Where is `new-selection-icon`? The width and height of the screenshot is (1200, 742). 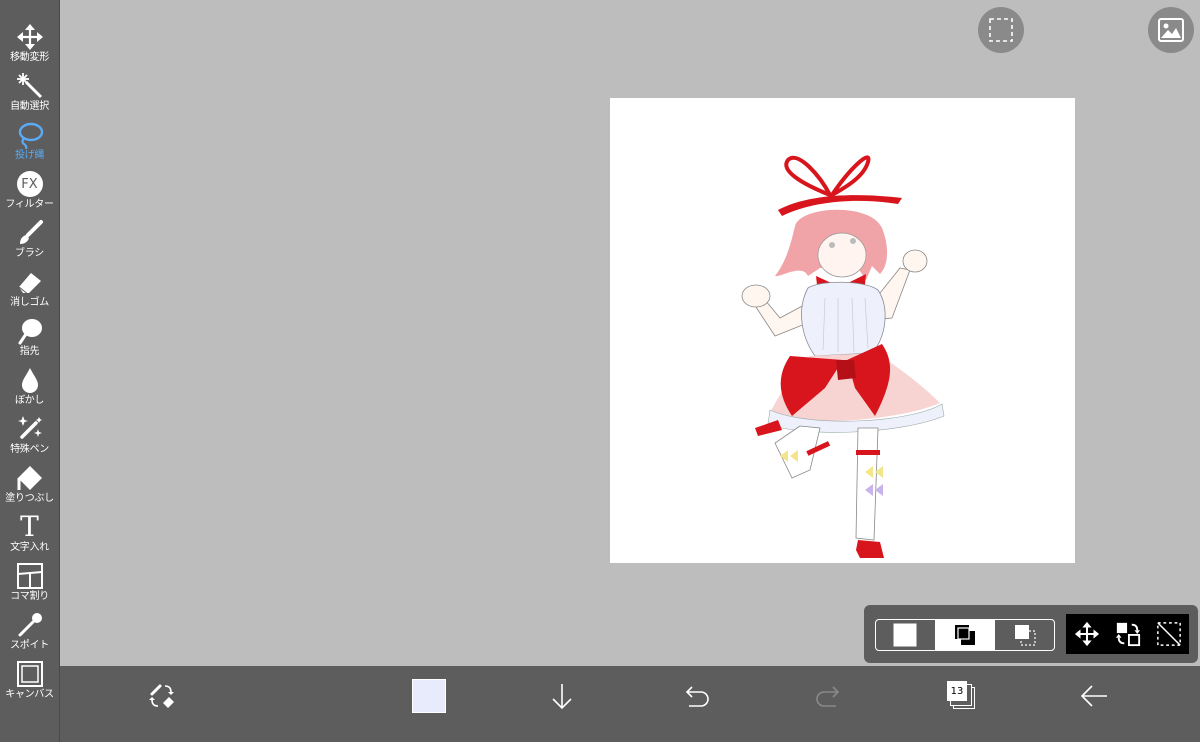 new-selection-icon is located at coordinates (905, 635).